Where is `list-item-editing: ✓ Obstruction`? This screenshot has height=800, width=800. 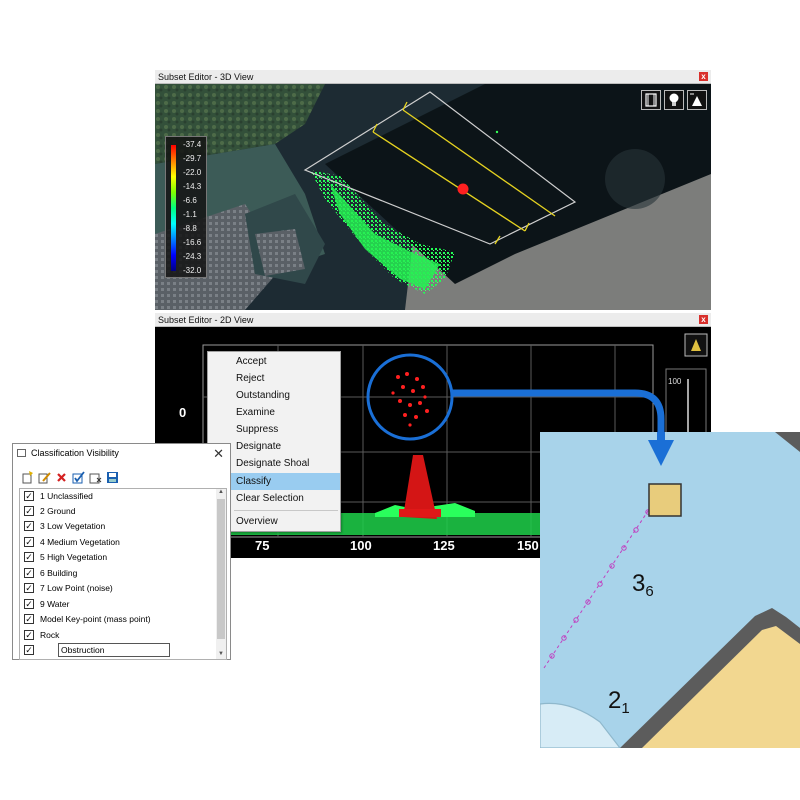 list-item-editing: ✓ Obstruction is located at coordinates (118, 650).